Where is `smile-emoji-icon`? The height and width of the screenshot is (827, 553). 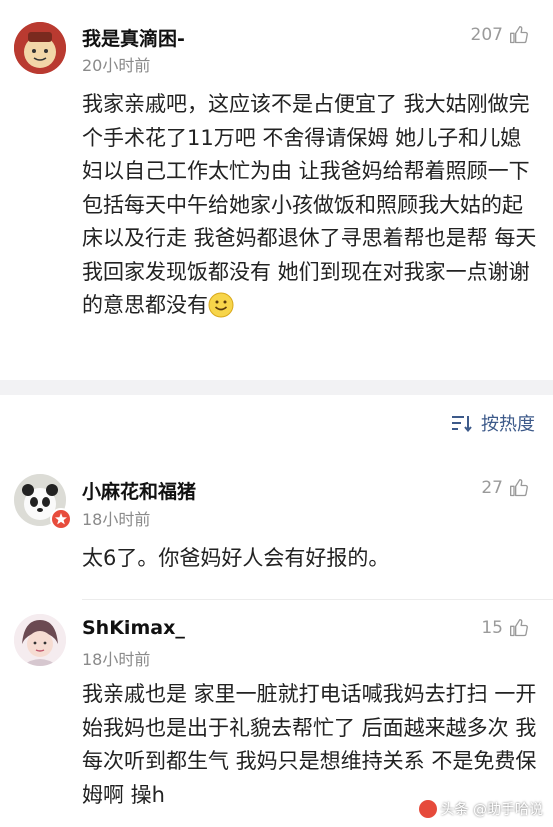
smile-emoji-icon is located at coordinates (221, 305).